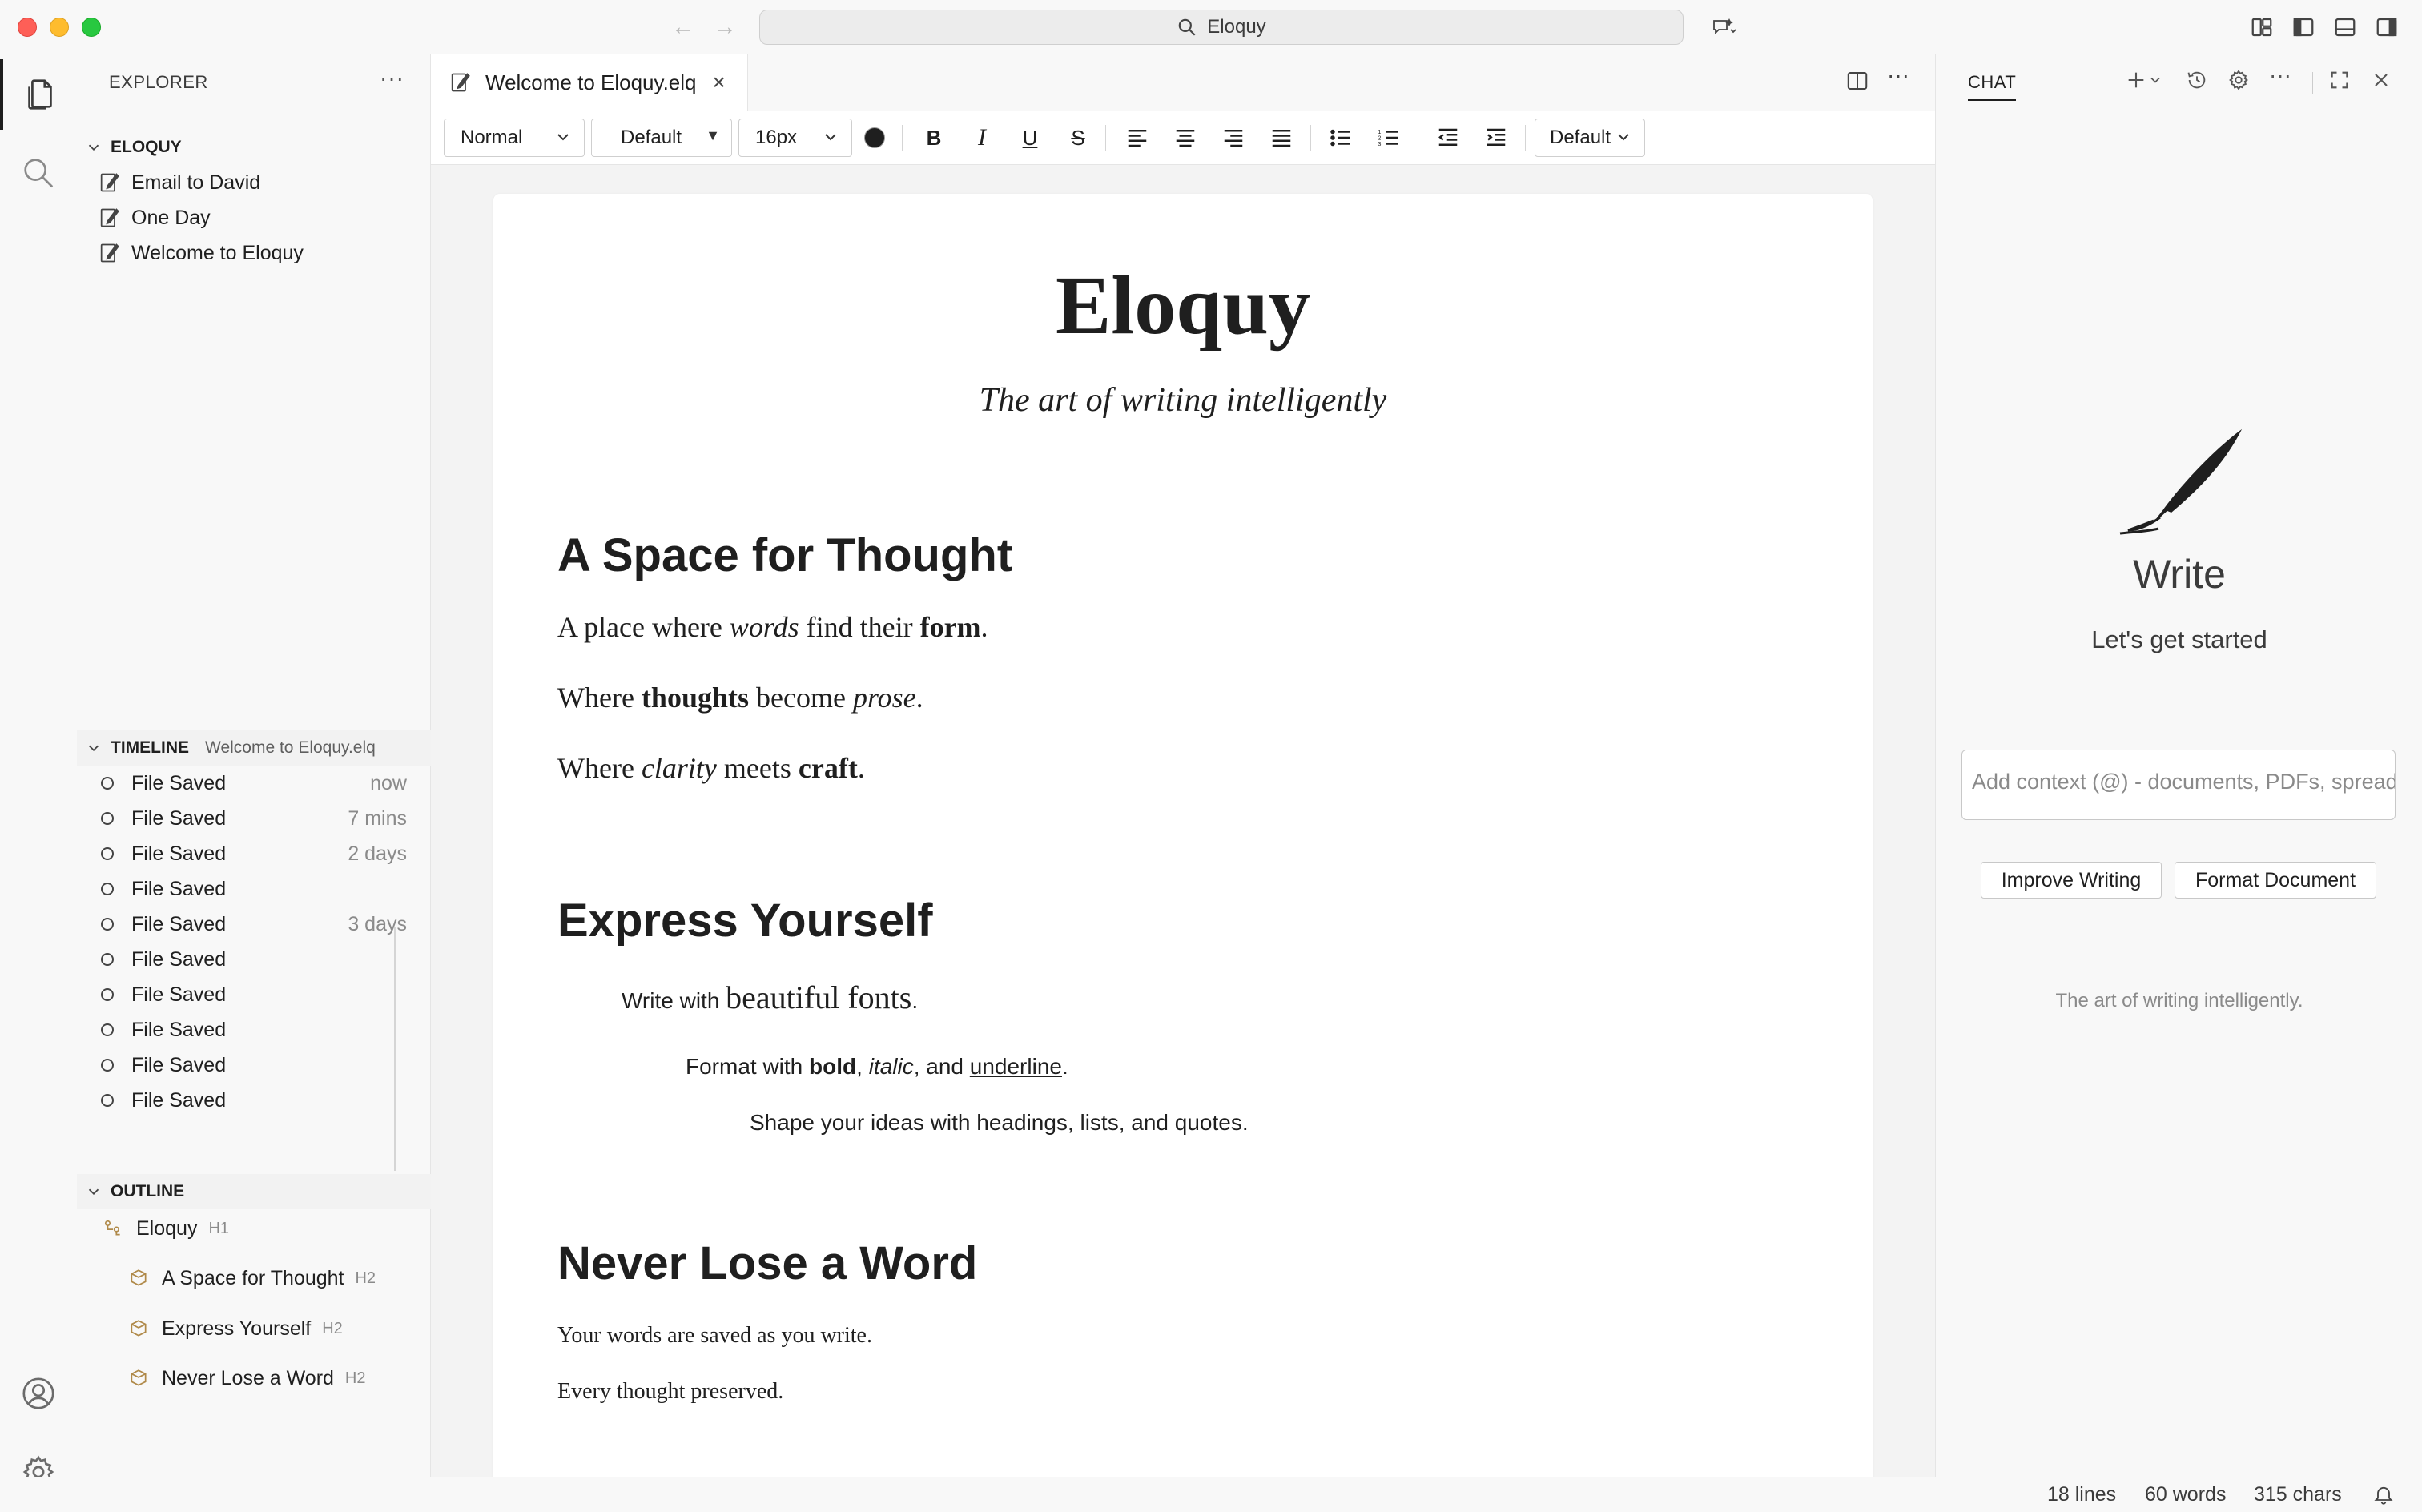  Describe the element at coordinates (392, 78) in the screenshot. I see `sidebar-more-button: ···` at that location.